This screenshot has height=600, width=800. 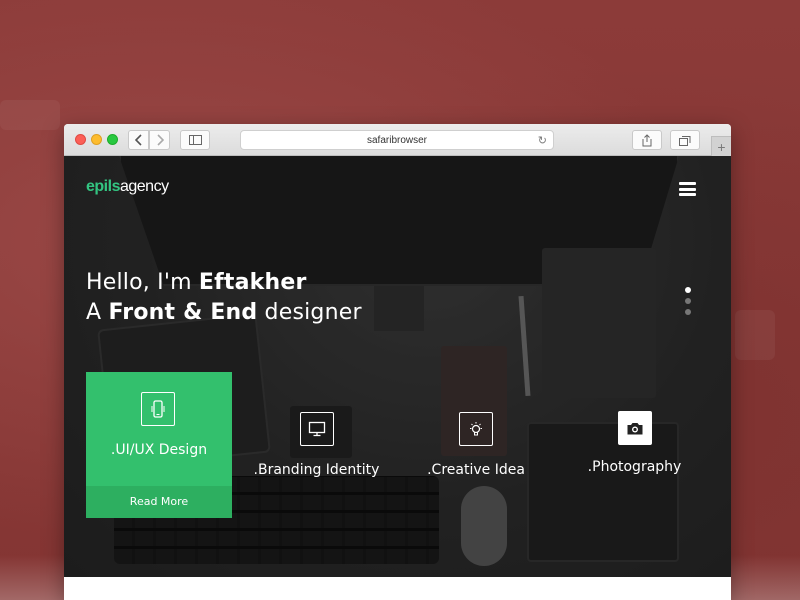 I want to click on monitor-icon, so click(x=316, y=429).